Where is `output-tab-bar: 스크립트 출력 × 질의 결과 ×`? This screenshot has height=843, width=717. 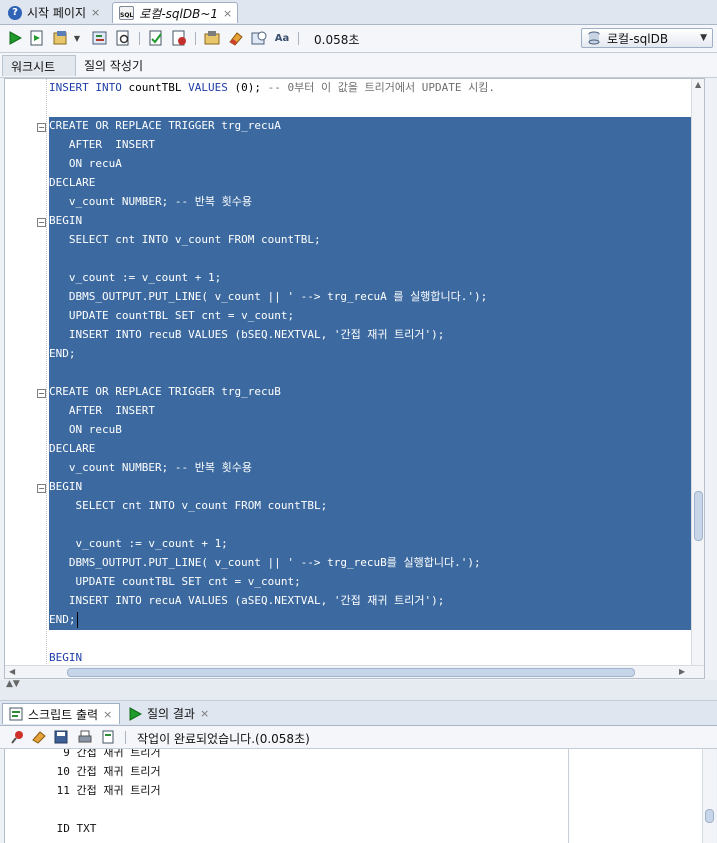
output-tab-bar: 스크립트 출력 × 질의 결과 × is located at coordinates (358, 713).